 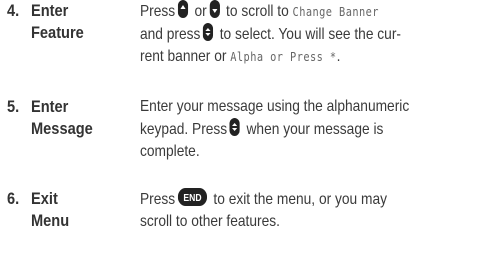 I want to click on instruction-text: keypad. Press, so click(x=184, y=129).